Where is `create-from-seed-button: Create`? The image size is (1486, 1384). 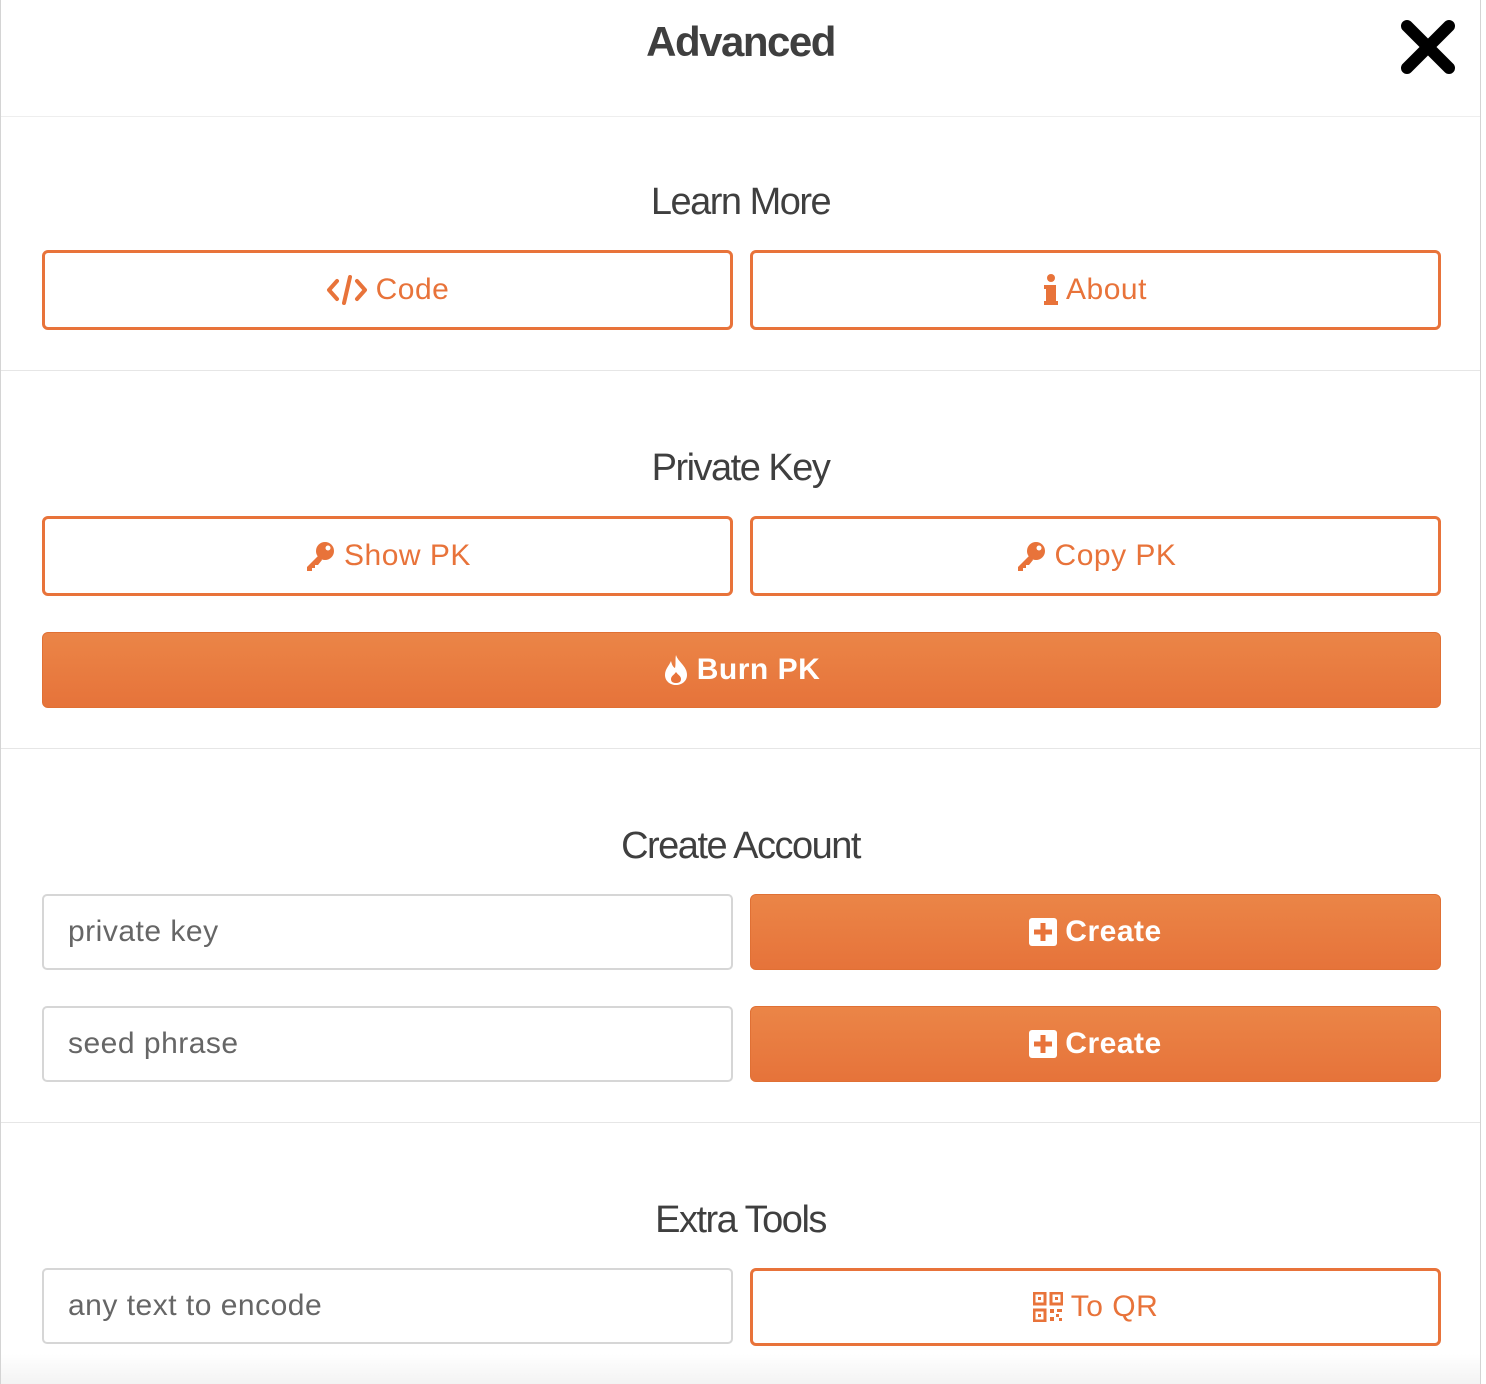
create-from-seed-button: Create is located at coordinates (1095, 1044).